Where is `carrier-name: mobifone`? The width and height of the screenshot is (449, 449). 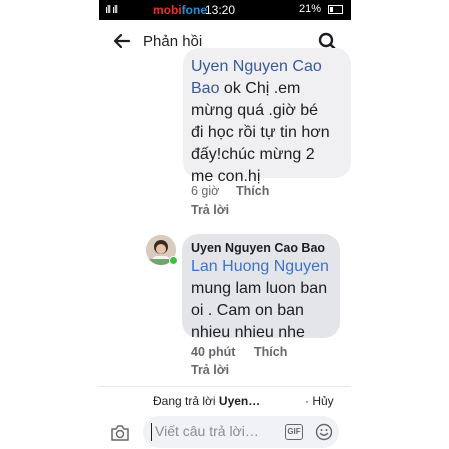
carrier-name: mobifone is located at coordinates (180, 10).